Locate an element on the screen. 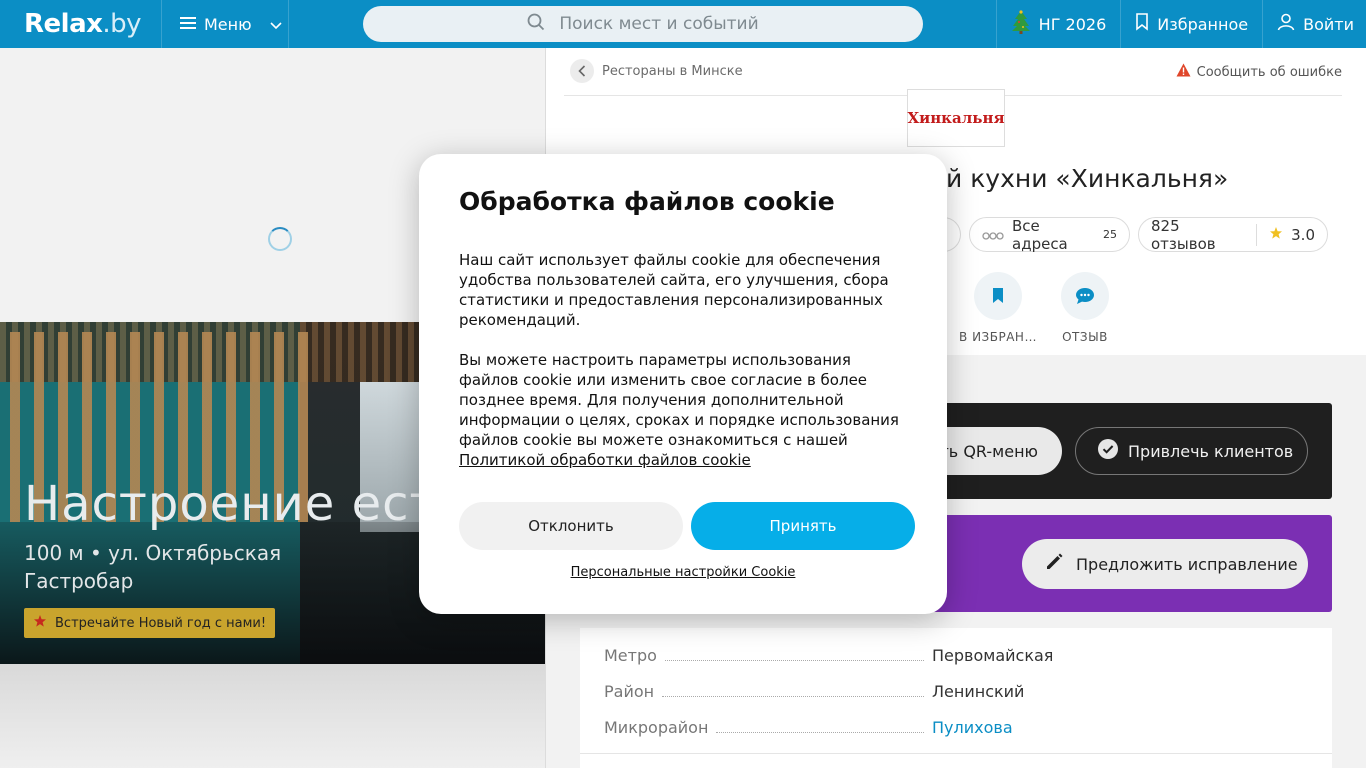 The width and height of the screenshot is (1366, 768). favorites-link: Избранное is located at coordinates (1191, 24).